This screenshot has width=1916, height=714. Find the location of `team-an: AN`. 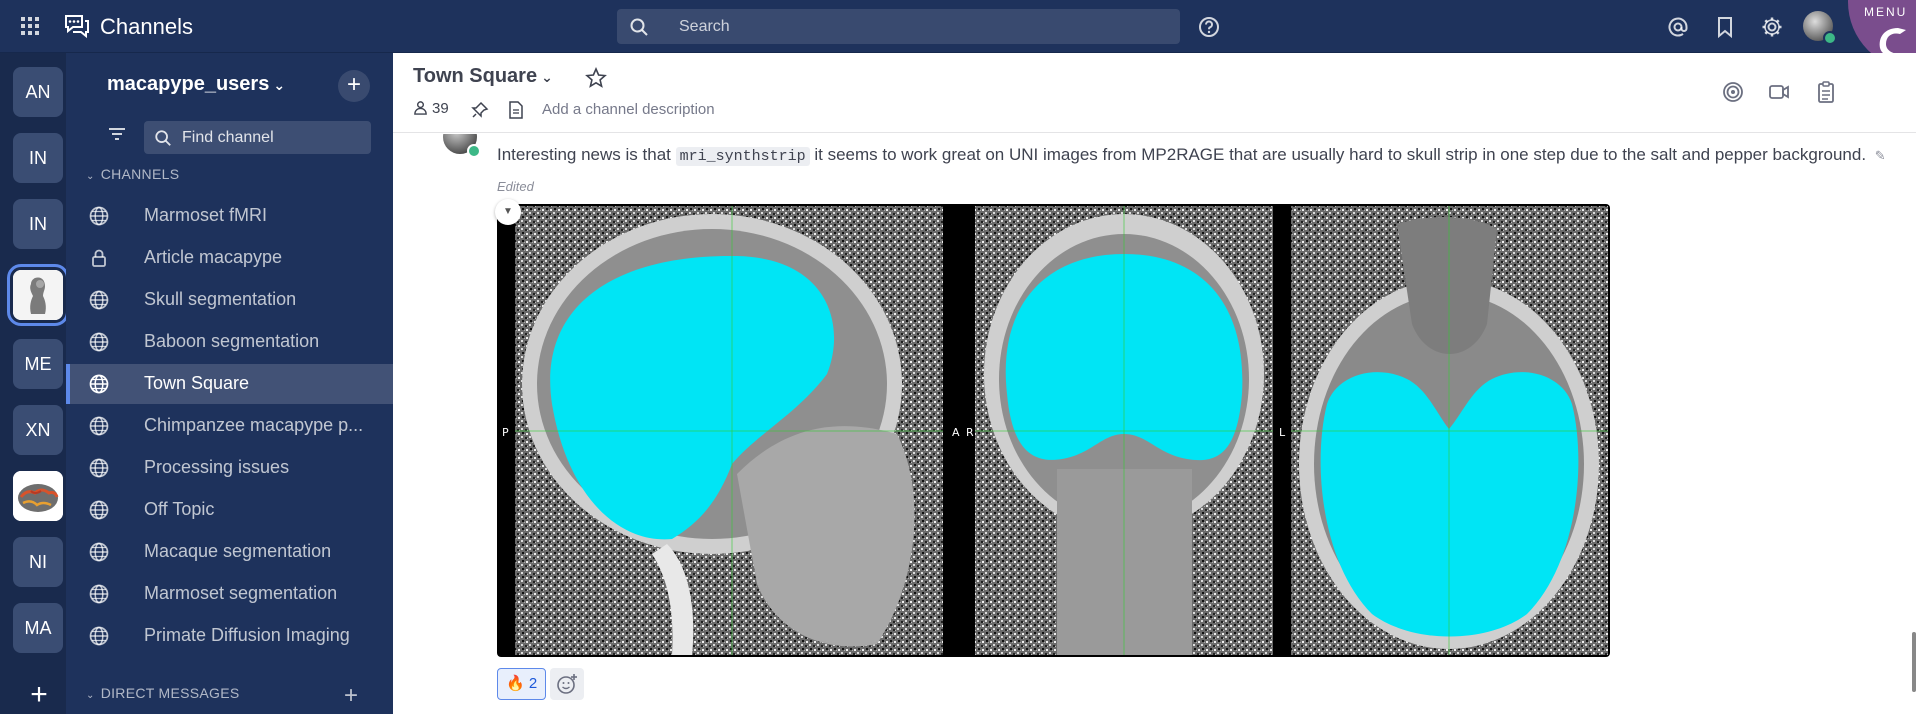

team-an: AN is located at coordinates (38, 92).